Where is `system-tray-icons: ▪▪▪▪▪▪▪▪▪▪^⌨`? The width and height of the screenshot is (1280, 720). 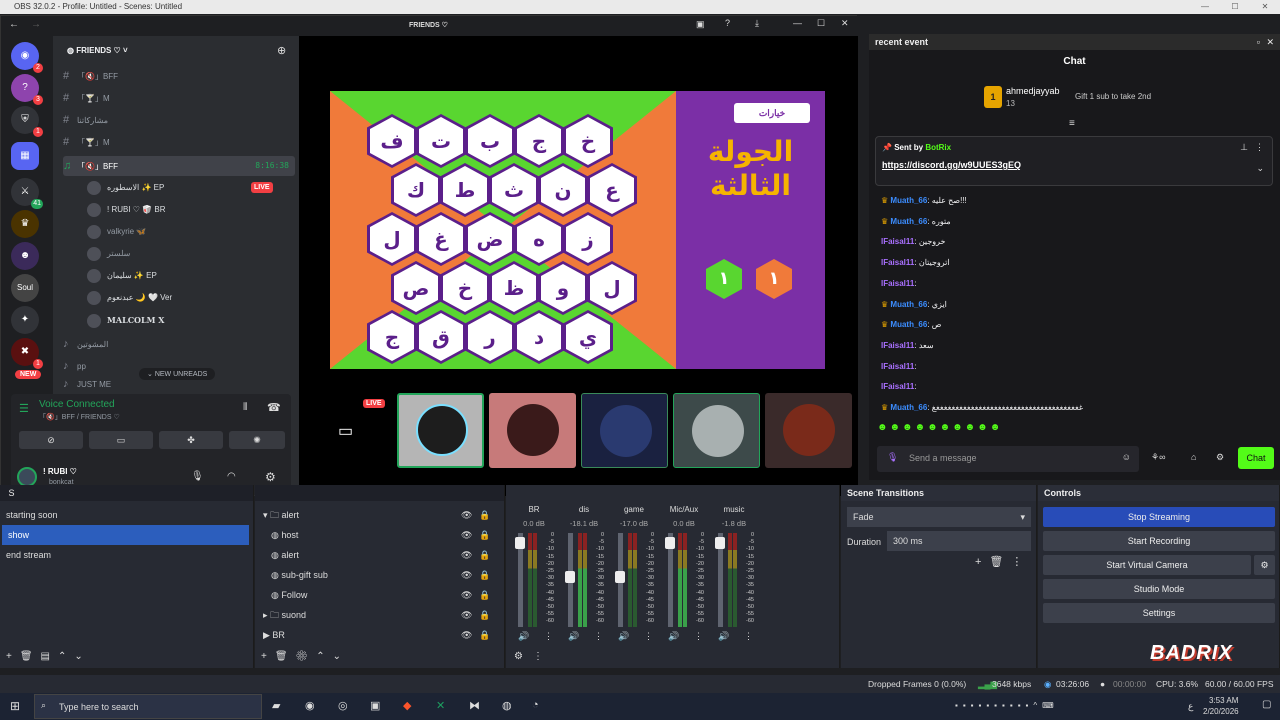 system-tray-icons: ▪▪▪▪▪▪▪▪▪▪^⌨ is located at coordinates (1007, 705).